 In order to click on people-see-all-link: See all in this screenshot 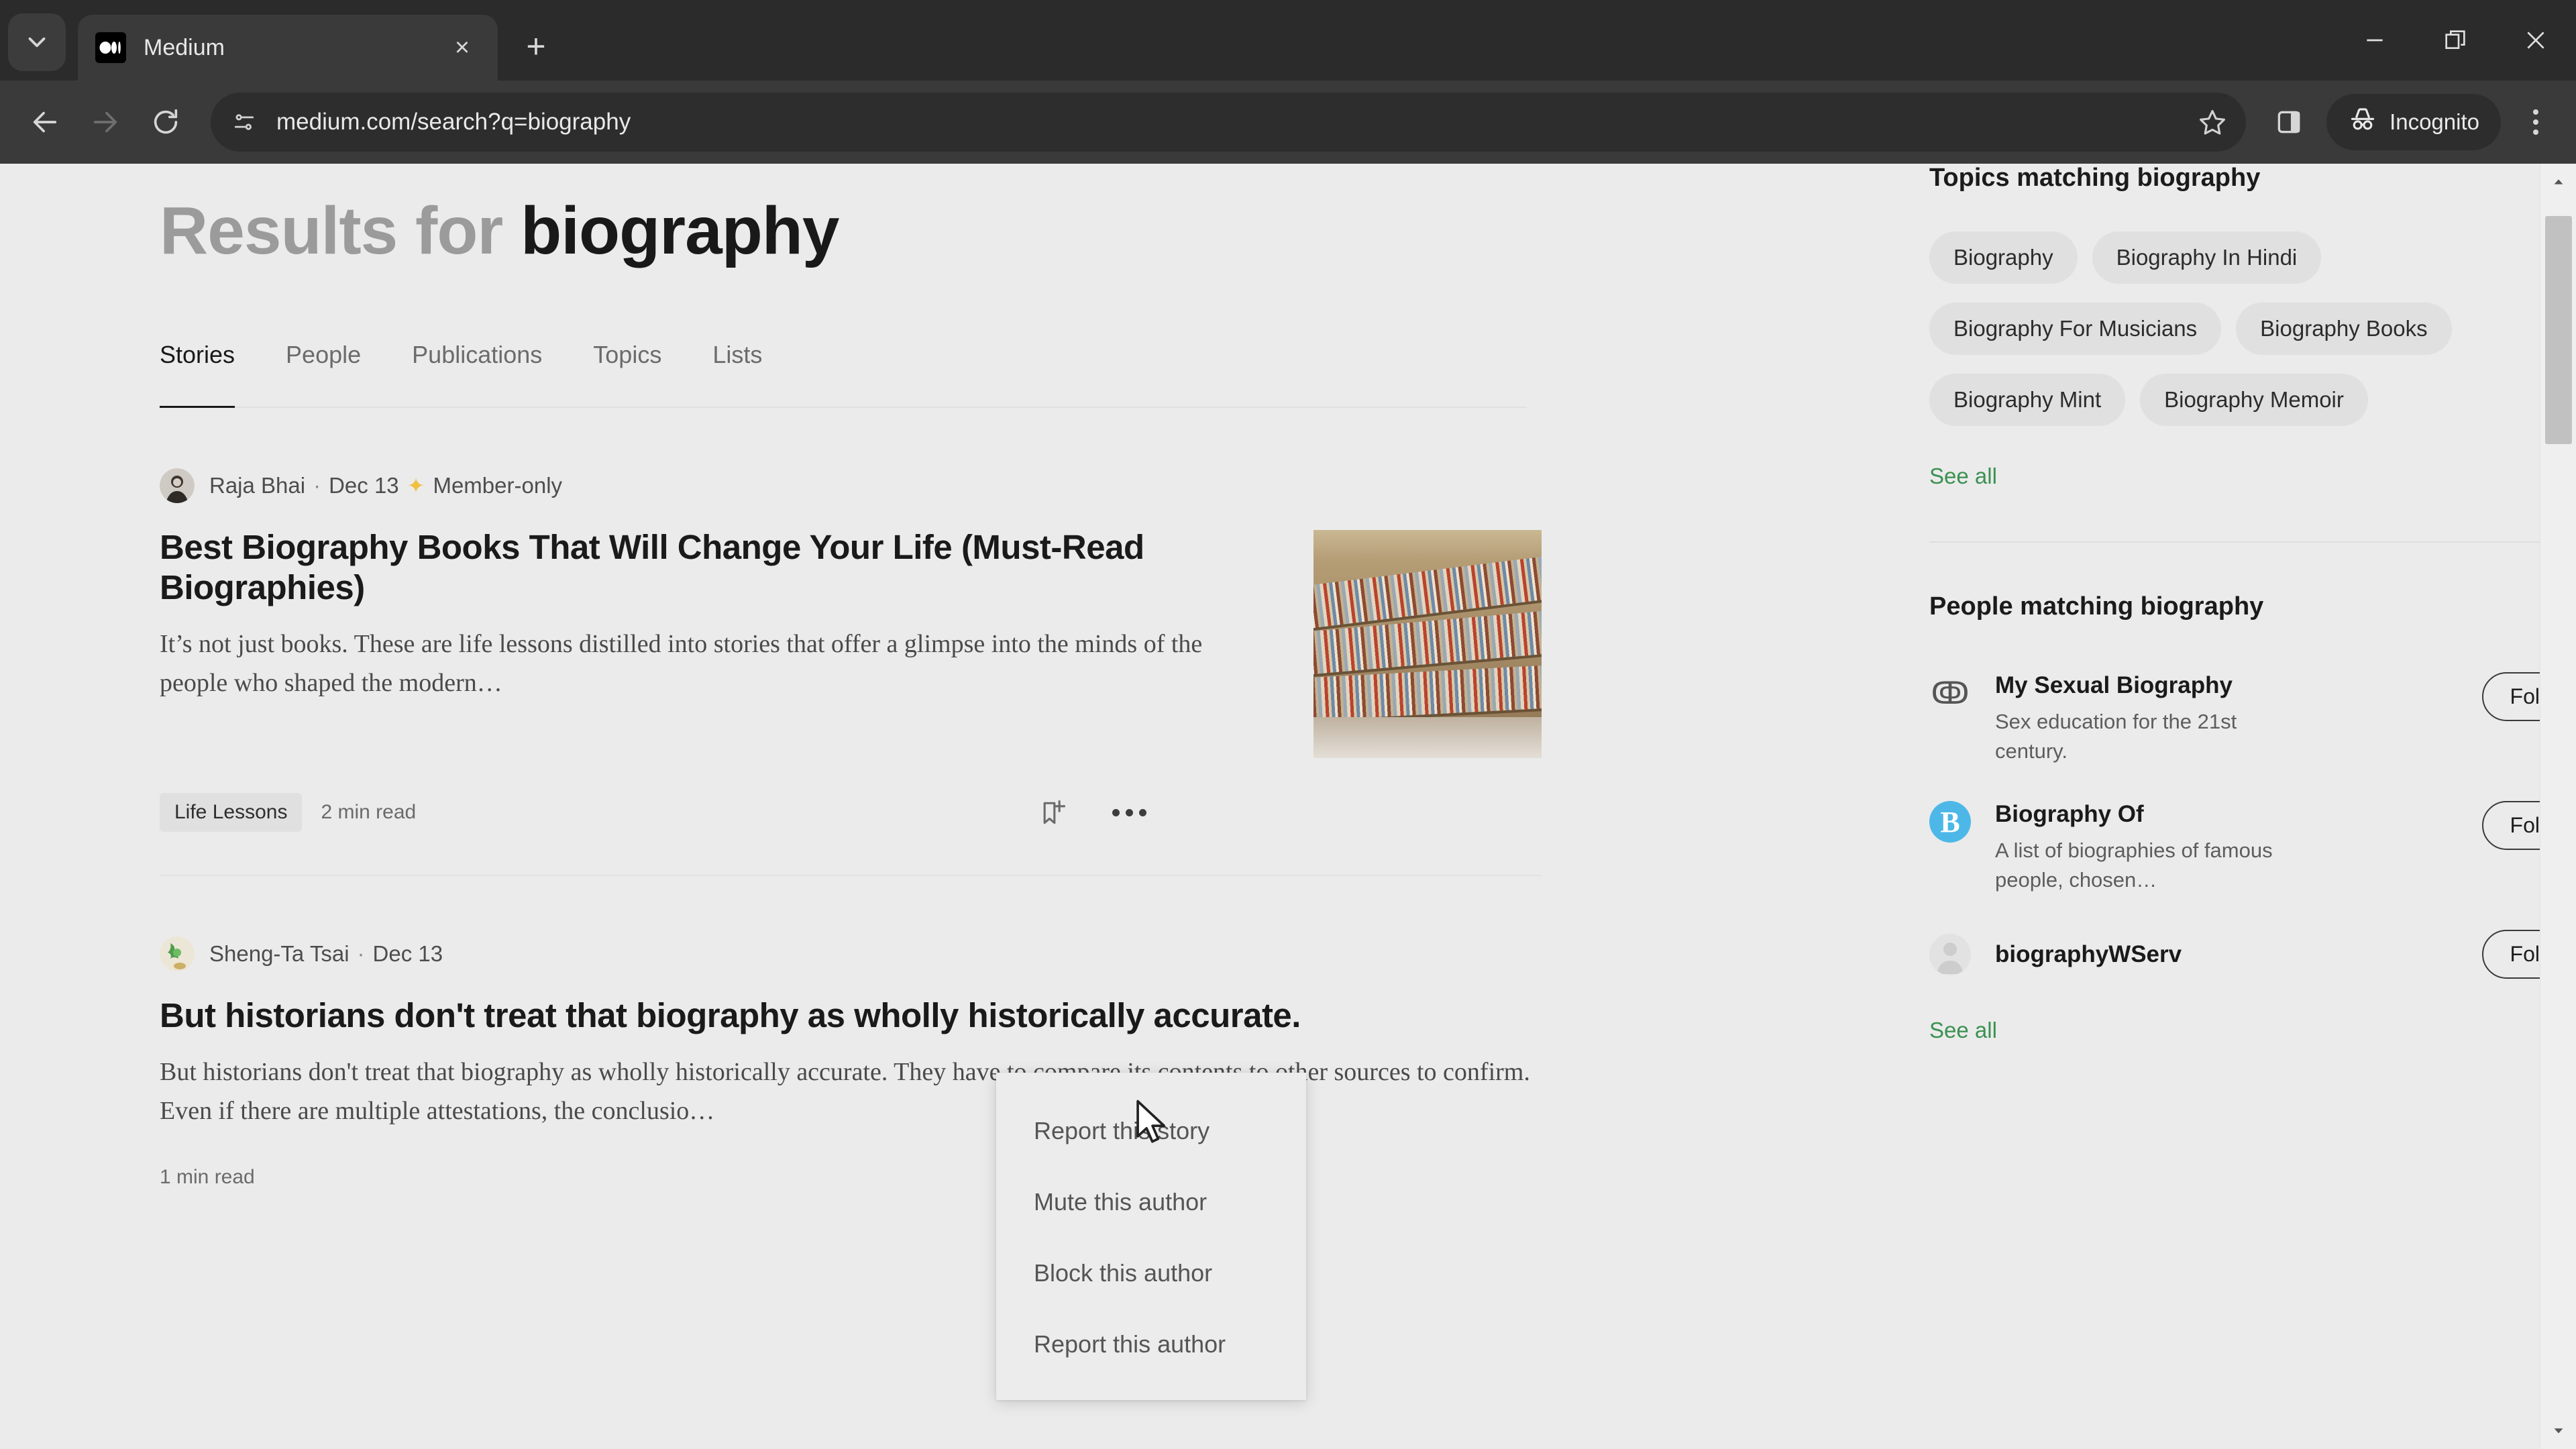, I will do `click(1963, 1030)`.